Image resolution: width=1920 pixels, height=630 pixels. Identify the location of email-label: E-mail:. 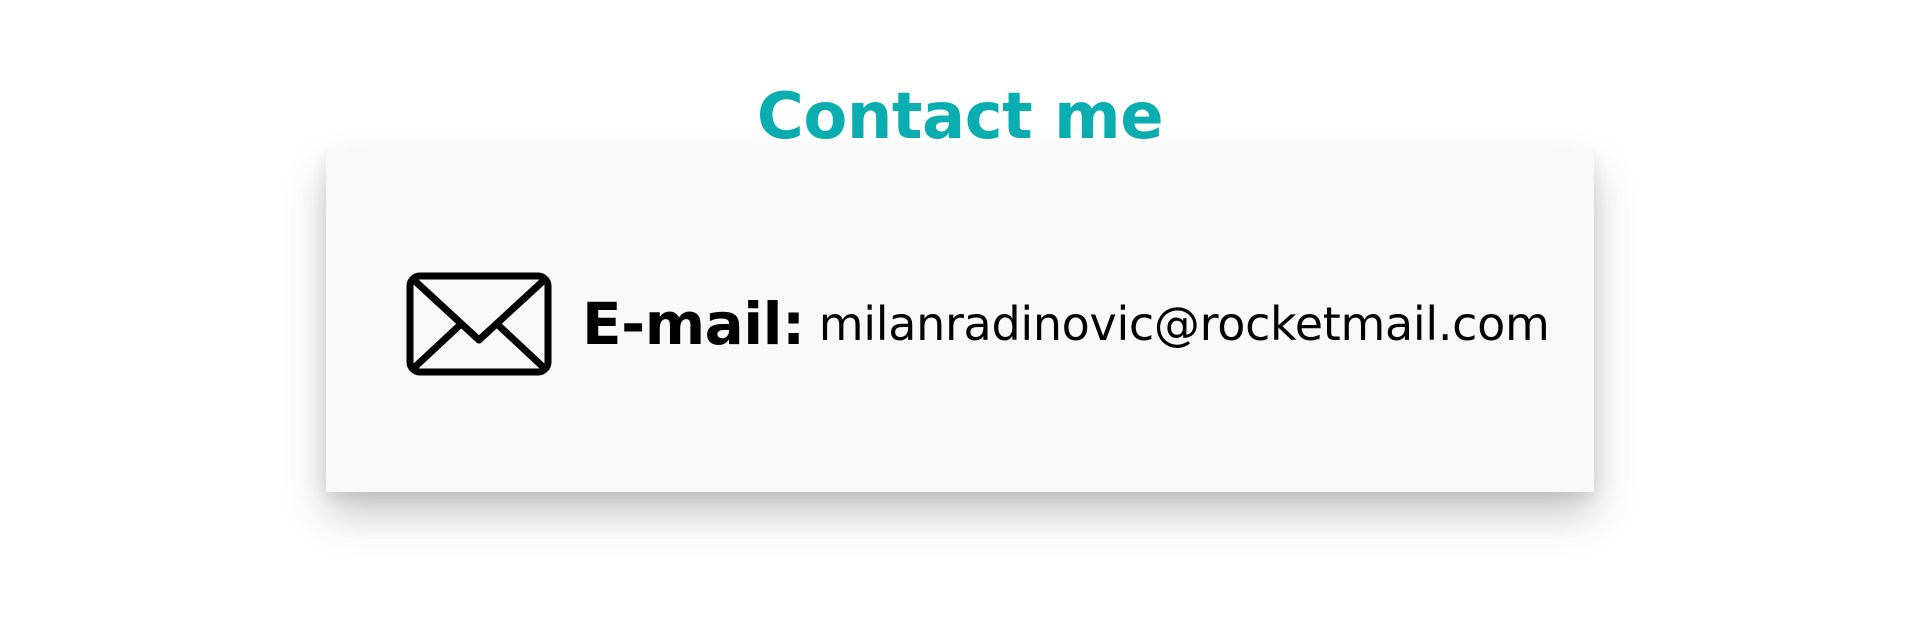
(693, 324).